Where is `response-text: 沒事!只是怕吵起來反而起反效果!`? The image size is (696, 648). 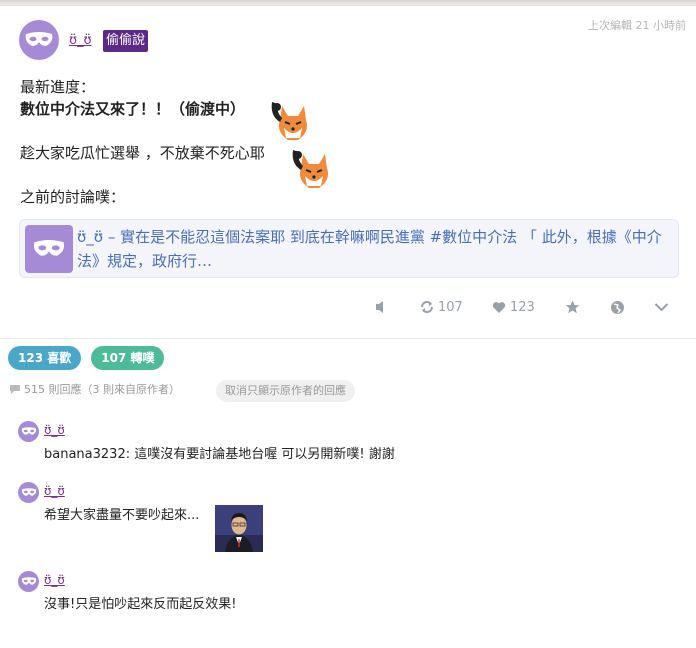 response-text: 沒事!只是怕吵起來反而起反效果! is located at coordinates (140, 604).